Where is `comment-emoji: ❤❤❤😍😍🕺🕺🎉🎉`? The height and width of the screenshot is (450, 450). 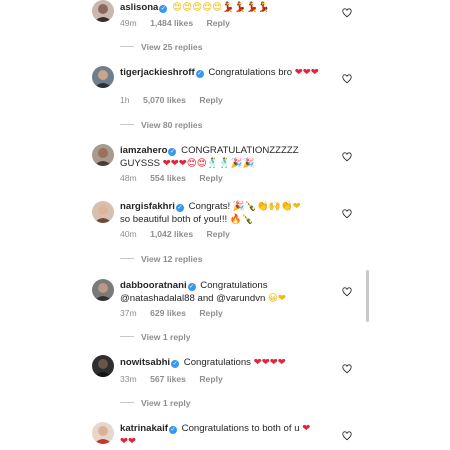 comment-emoji: ❤❤❤😍😍🕺🕺🎉🎉 is located at coordinates (208, 163).